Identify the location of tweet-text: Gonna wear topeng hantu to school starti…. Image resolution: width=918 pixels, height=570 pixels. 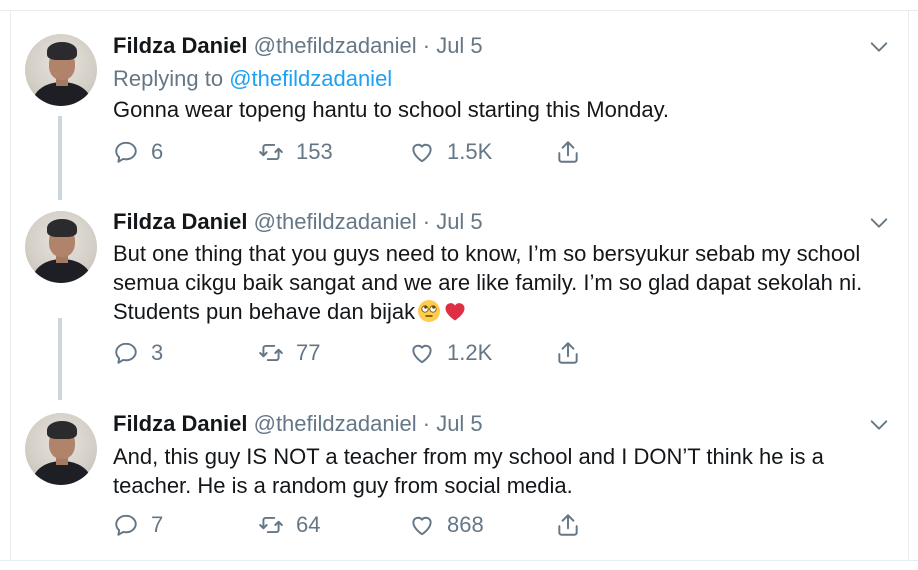
(391, 109).